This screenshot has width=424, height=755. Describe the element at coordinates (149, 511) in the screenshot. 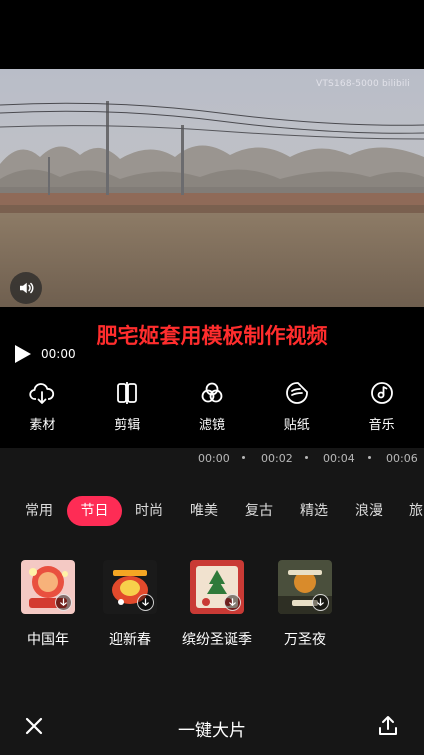

I see `tab-fashion: 时尚` at that location.